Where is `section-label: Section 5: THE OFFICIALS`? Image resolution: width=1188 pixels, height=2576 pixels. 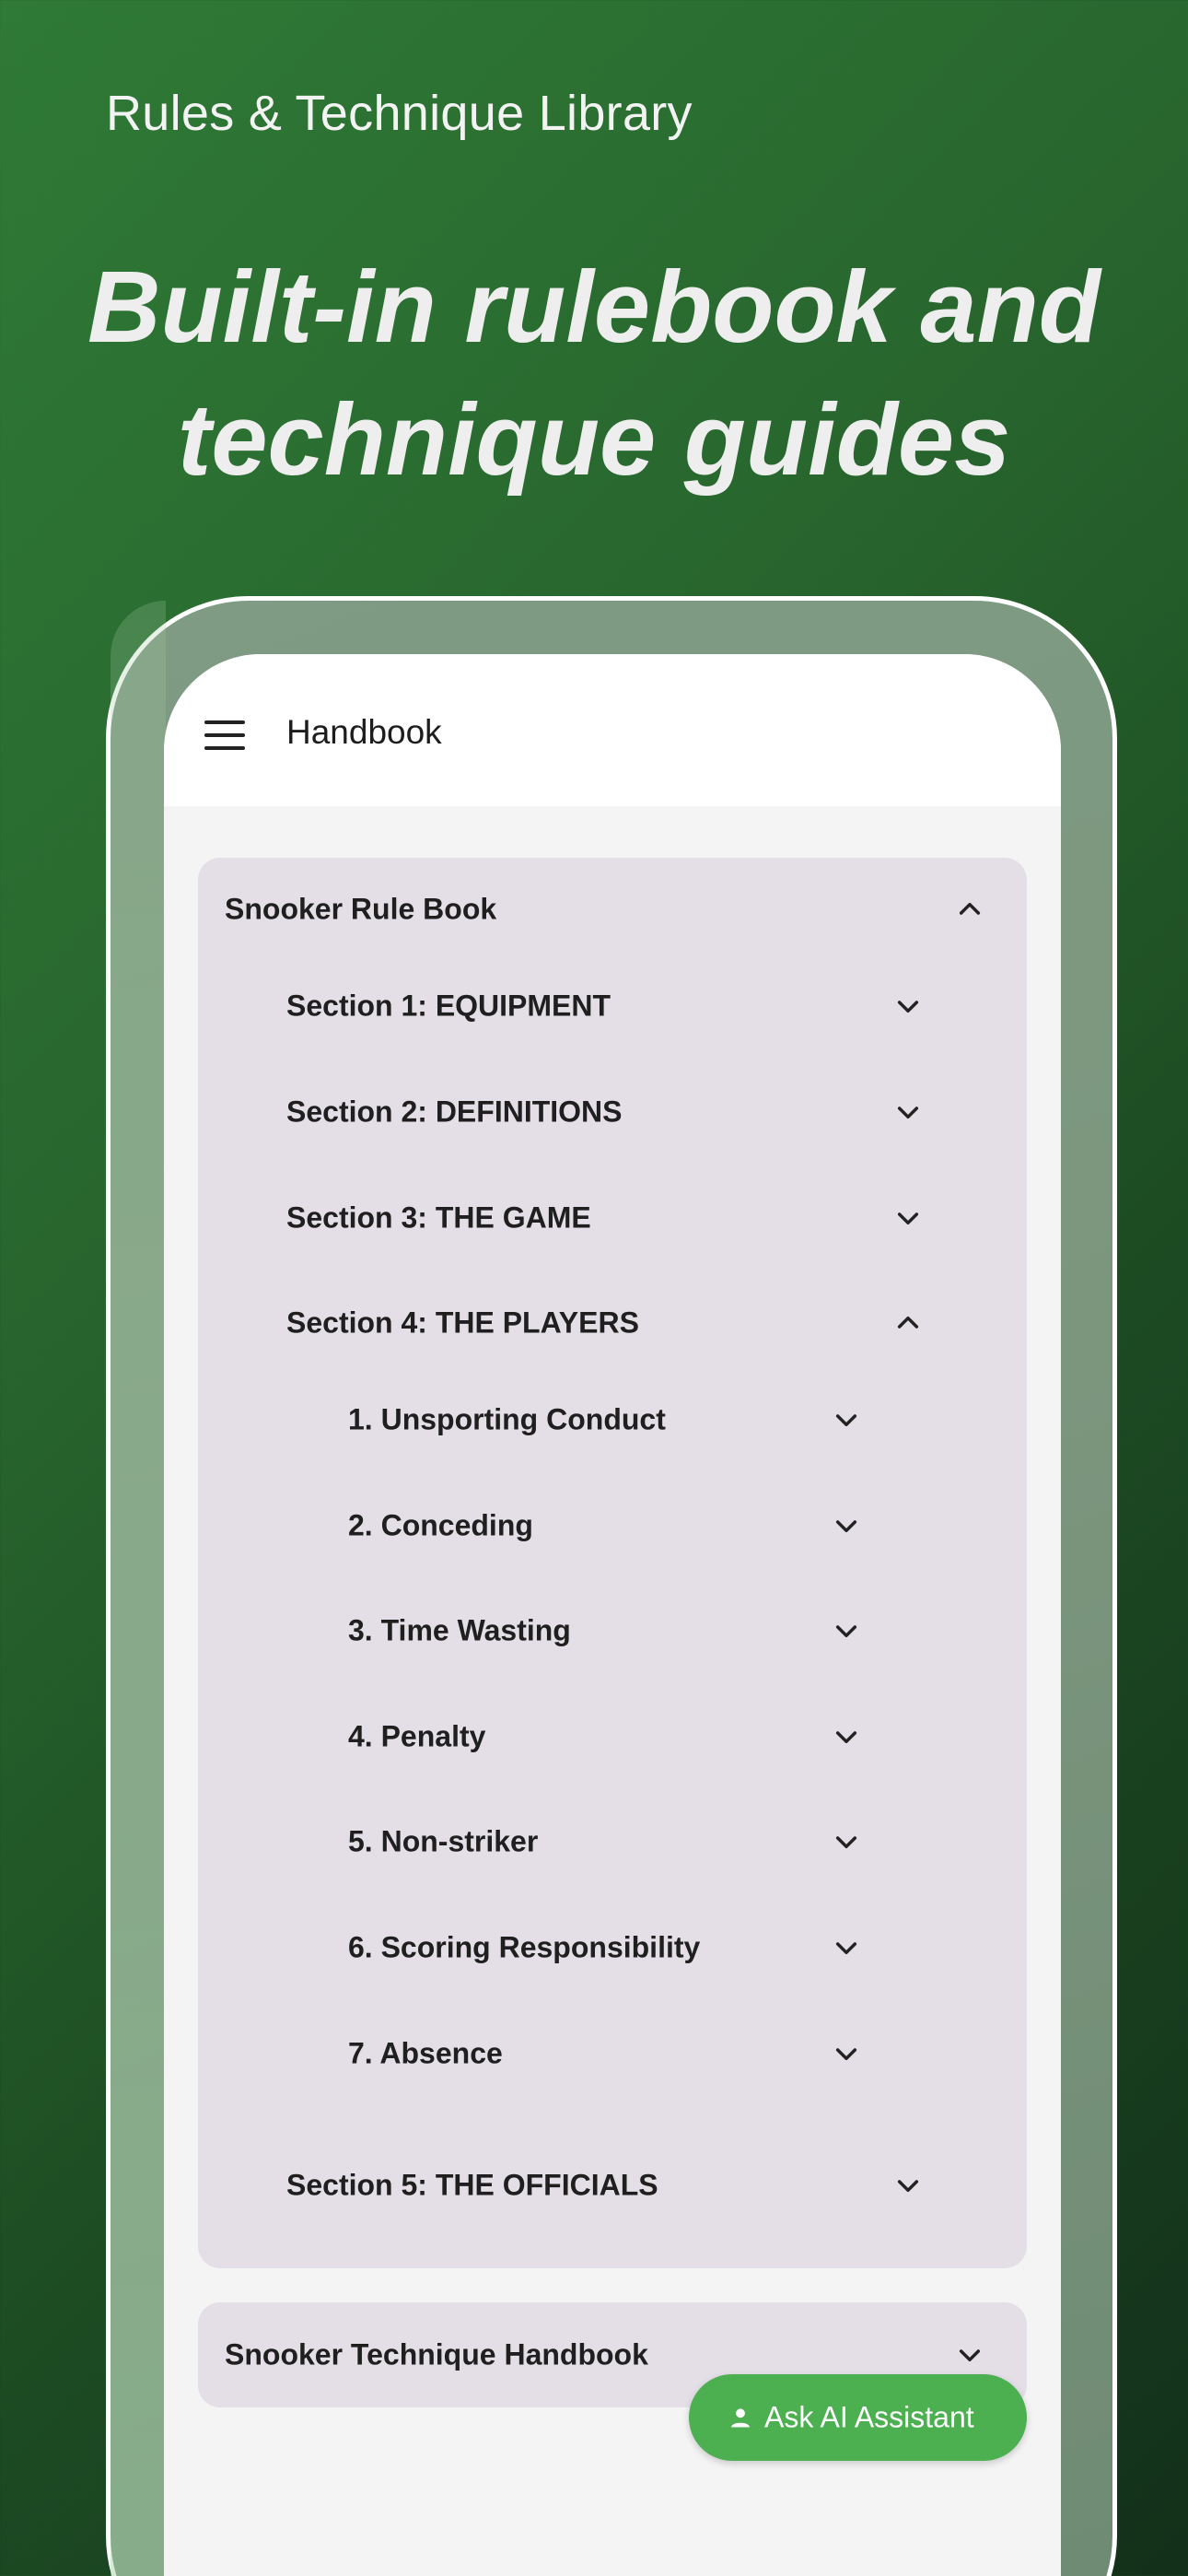 section-label: Section 5: THE OFFICIALS is located at coordinates (472, 2185).